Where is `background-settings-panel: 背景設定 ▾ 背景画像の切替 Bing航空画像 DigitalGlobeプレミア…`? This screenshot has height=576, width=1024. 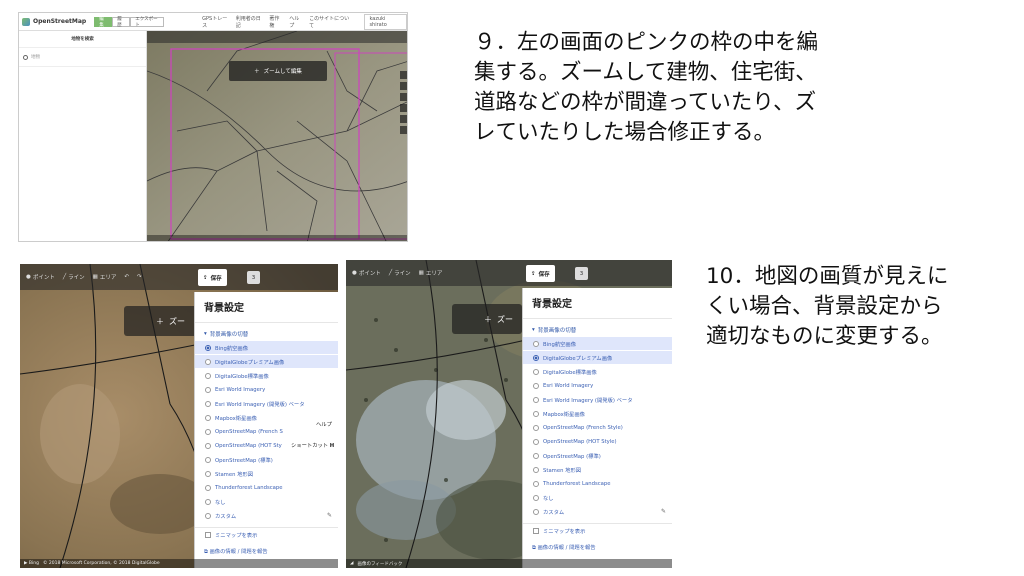
background-settings-panel: 背景設定 ▾ 背景画像の切替 Bing航空画像 DigitalGlobeプレミア… is located at coordinates (597, 428).